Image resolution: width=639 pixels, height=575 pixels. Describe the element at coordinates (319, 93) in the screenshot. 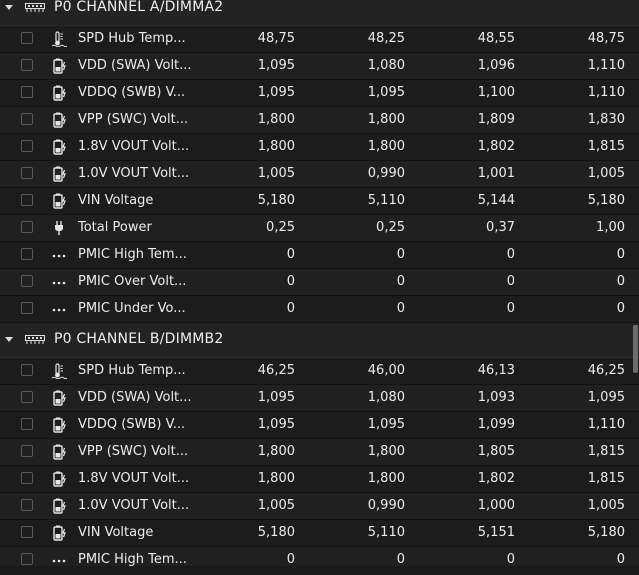

I see `table-row: VDDQ (SWB) V... 1,095 1,095 1,100 1,110` at that location.